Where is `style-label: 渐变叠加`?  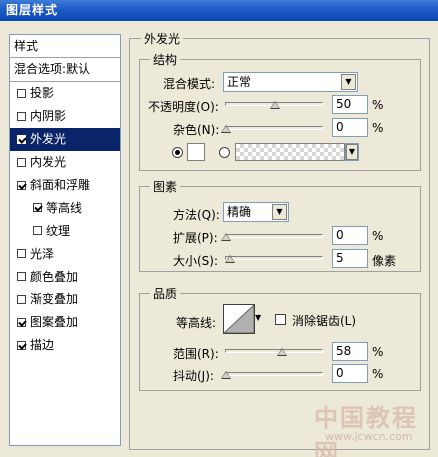
style-label: 渐变叠加 is located at coordinates (54, 299).